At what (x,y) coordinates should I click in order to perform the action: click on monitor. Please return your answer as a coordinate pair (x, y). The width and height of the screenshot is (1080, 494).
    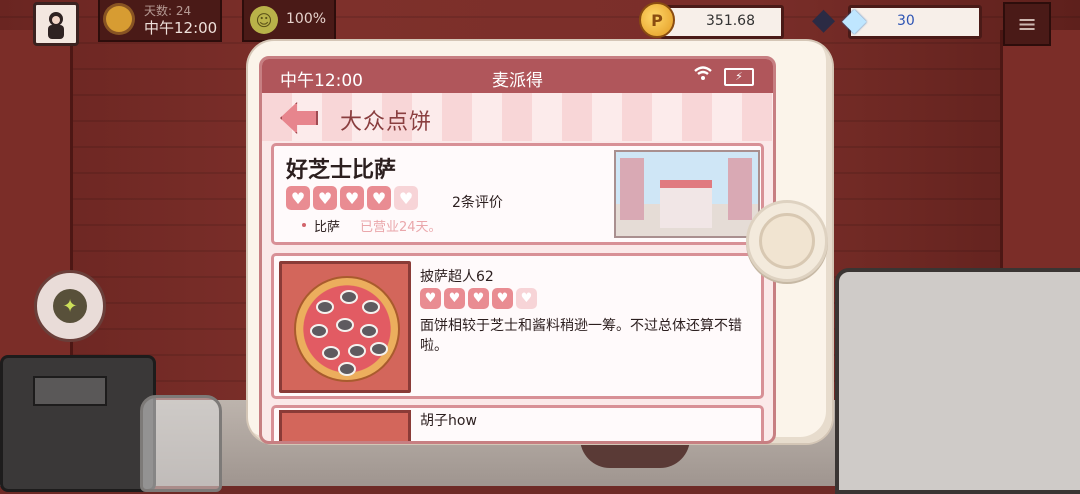
    Looking at the image, I should click on (957, 381).